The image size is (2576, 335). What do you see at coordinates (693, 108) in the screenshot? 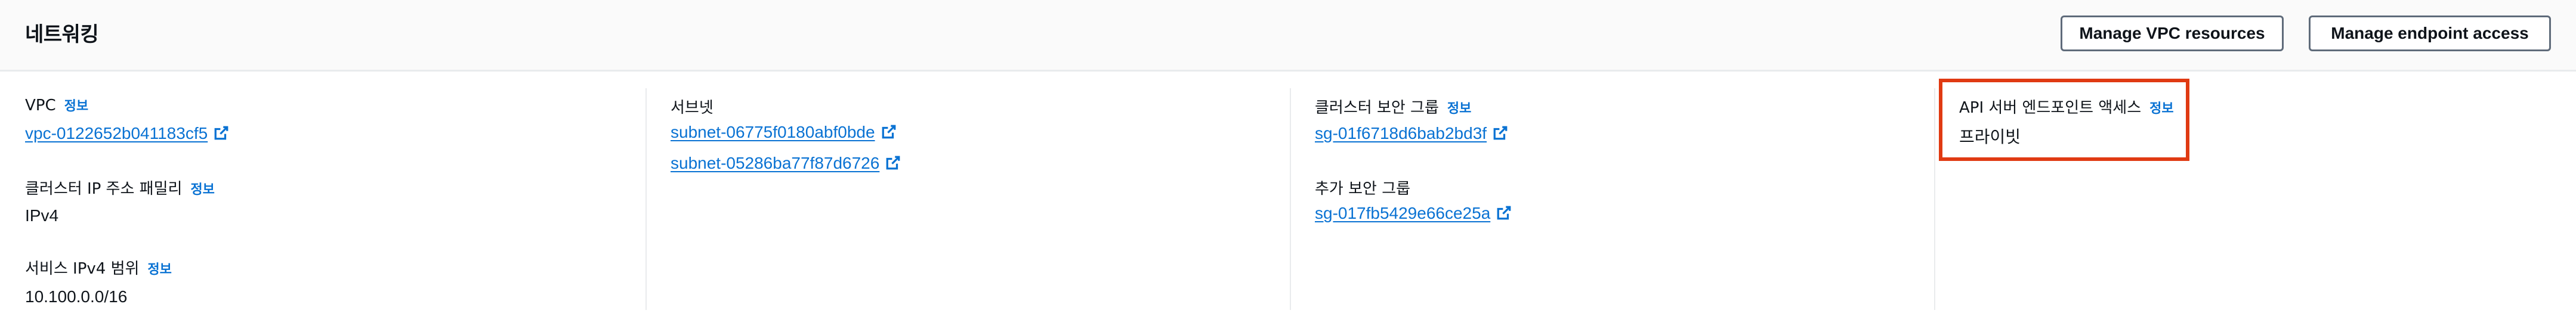
I see `subnets-label: 서브넷` at bounding box center [693, 108].